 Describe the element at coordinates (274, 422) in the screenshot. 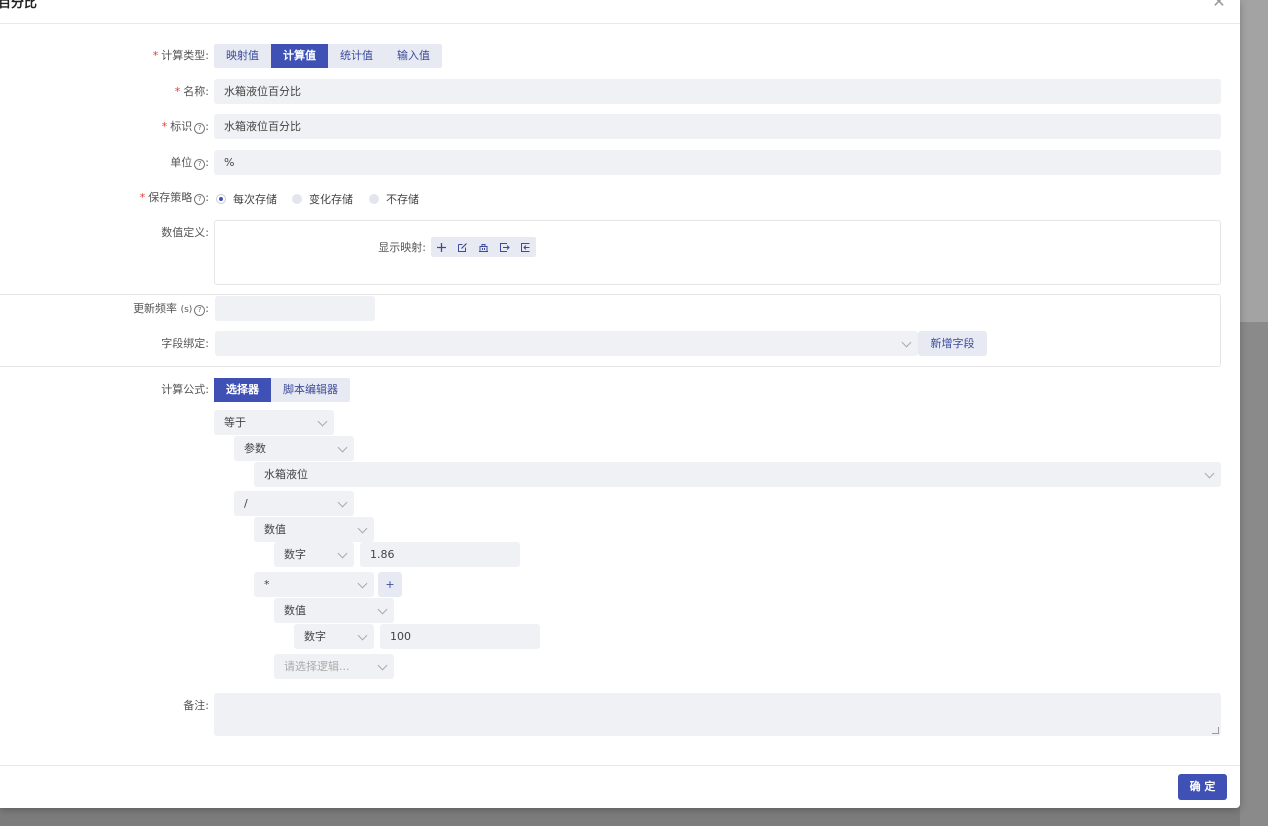

I see `root-operator-select: 等于` at that location.